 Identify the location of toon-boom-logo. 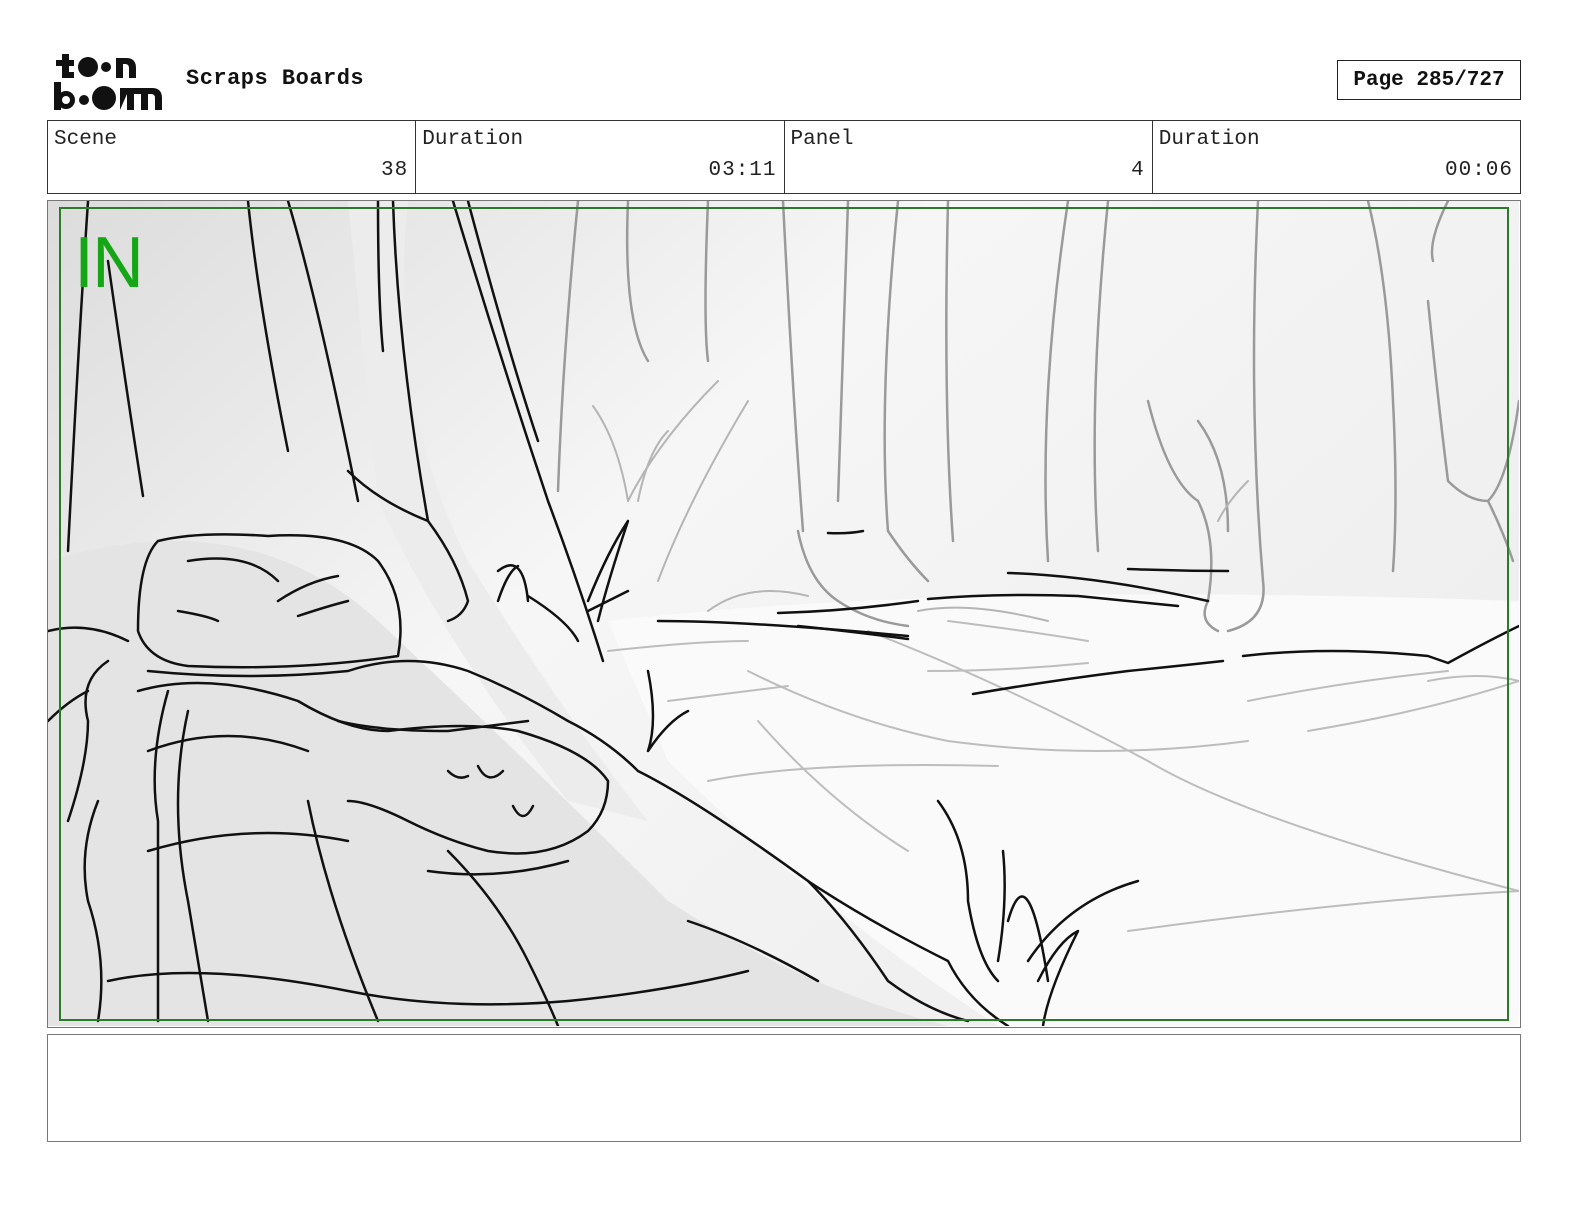
(108, 82).